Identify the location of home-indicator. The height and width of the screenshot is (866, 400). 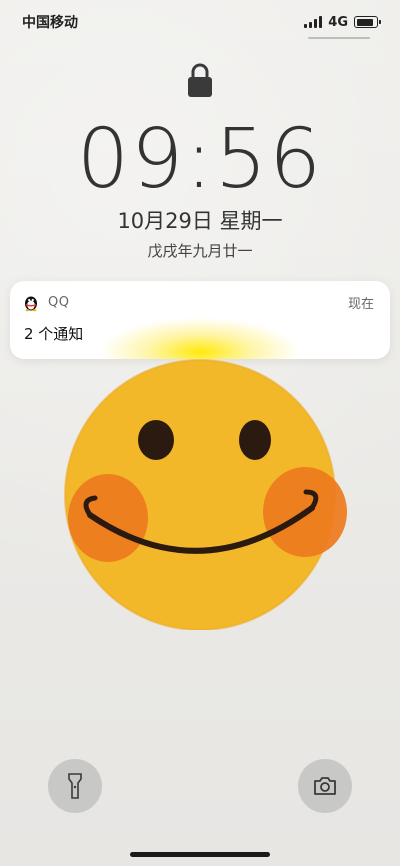
(200, 854).